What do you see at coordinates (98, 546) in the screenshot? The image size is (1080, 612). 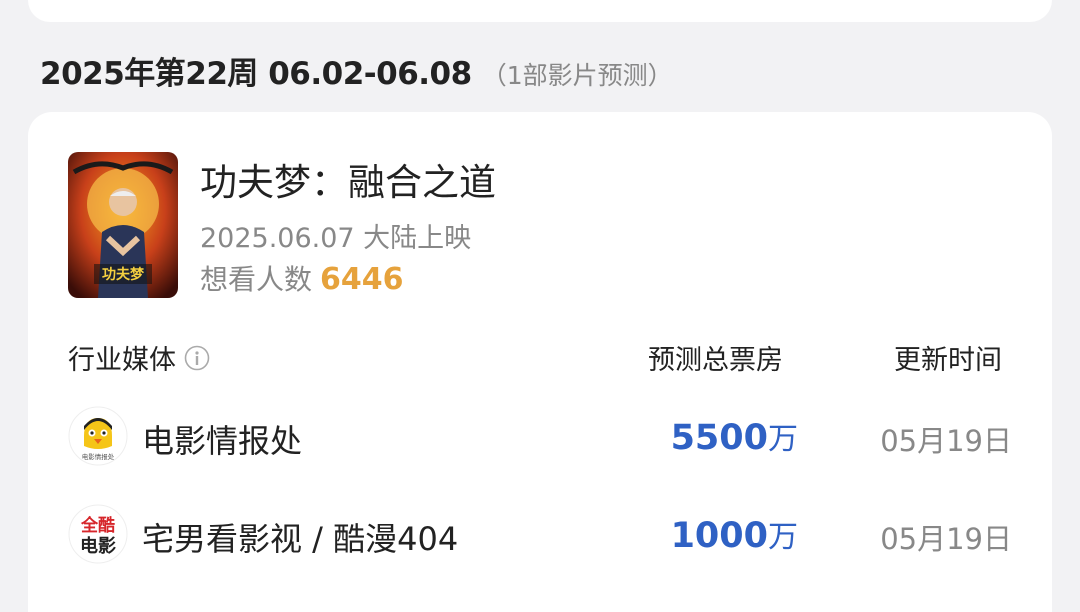 I see `logo-bottom-text: 电影` at bounding box center [98, 546].